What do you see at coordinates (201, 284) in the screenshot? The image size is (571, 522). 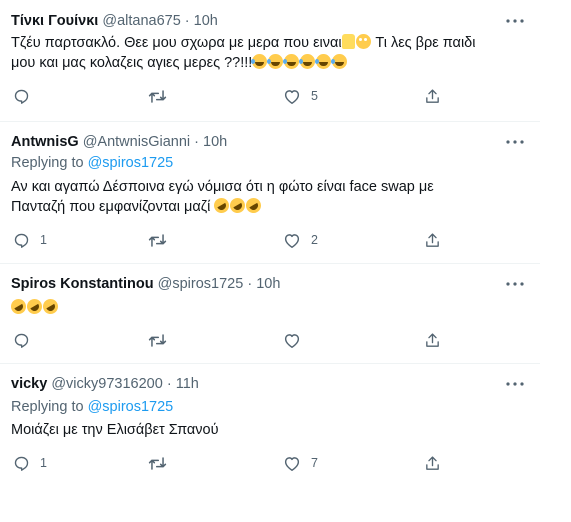 I see `user-handle: @spiros1725` at bounding box center [201, 284].